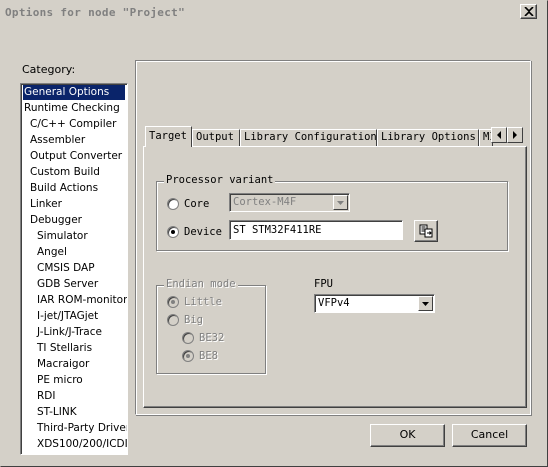 This screenshot has width=548, height=467. What do you see at coordinates (323, 284) in the screenshot?
I see `fpu-label: FPU` at bounding box center [323, 284].